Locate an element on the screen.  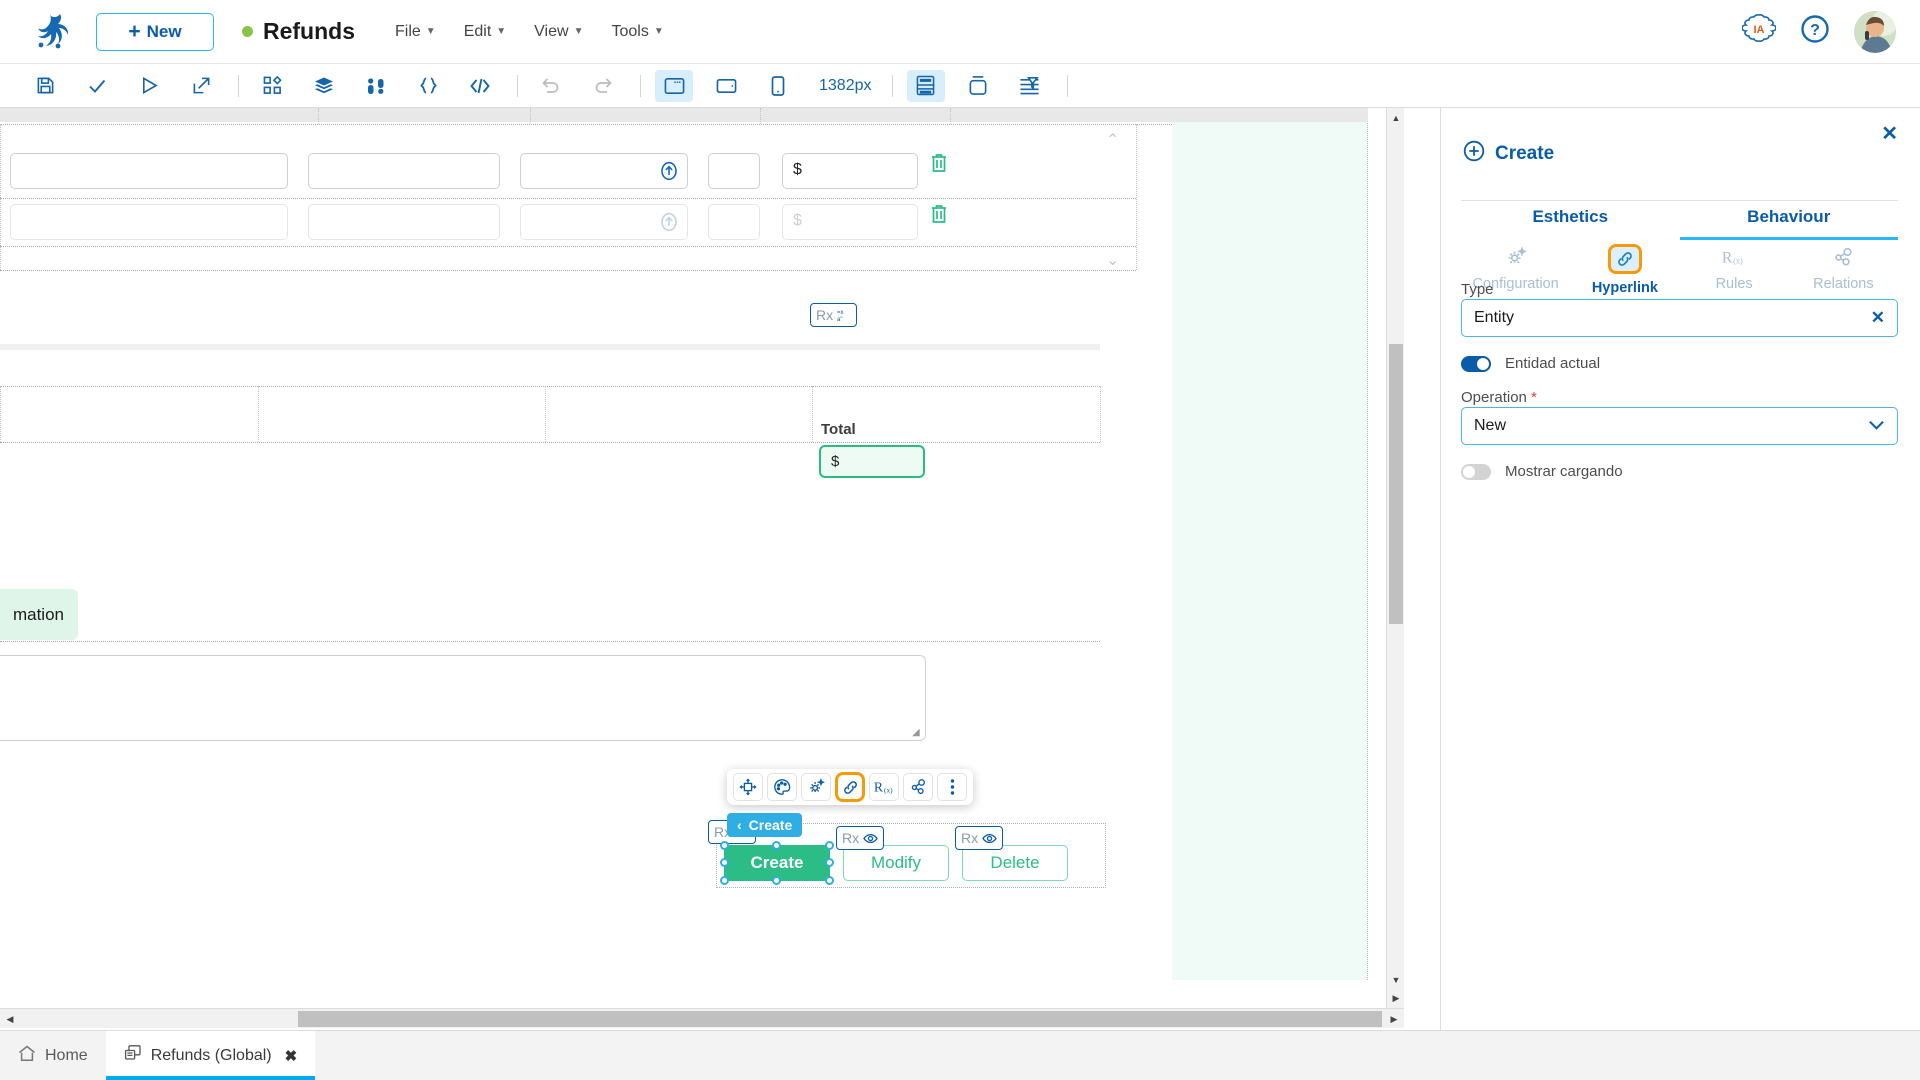
type-field: Entity ✕ is located at coordinates (1679, 318).